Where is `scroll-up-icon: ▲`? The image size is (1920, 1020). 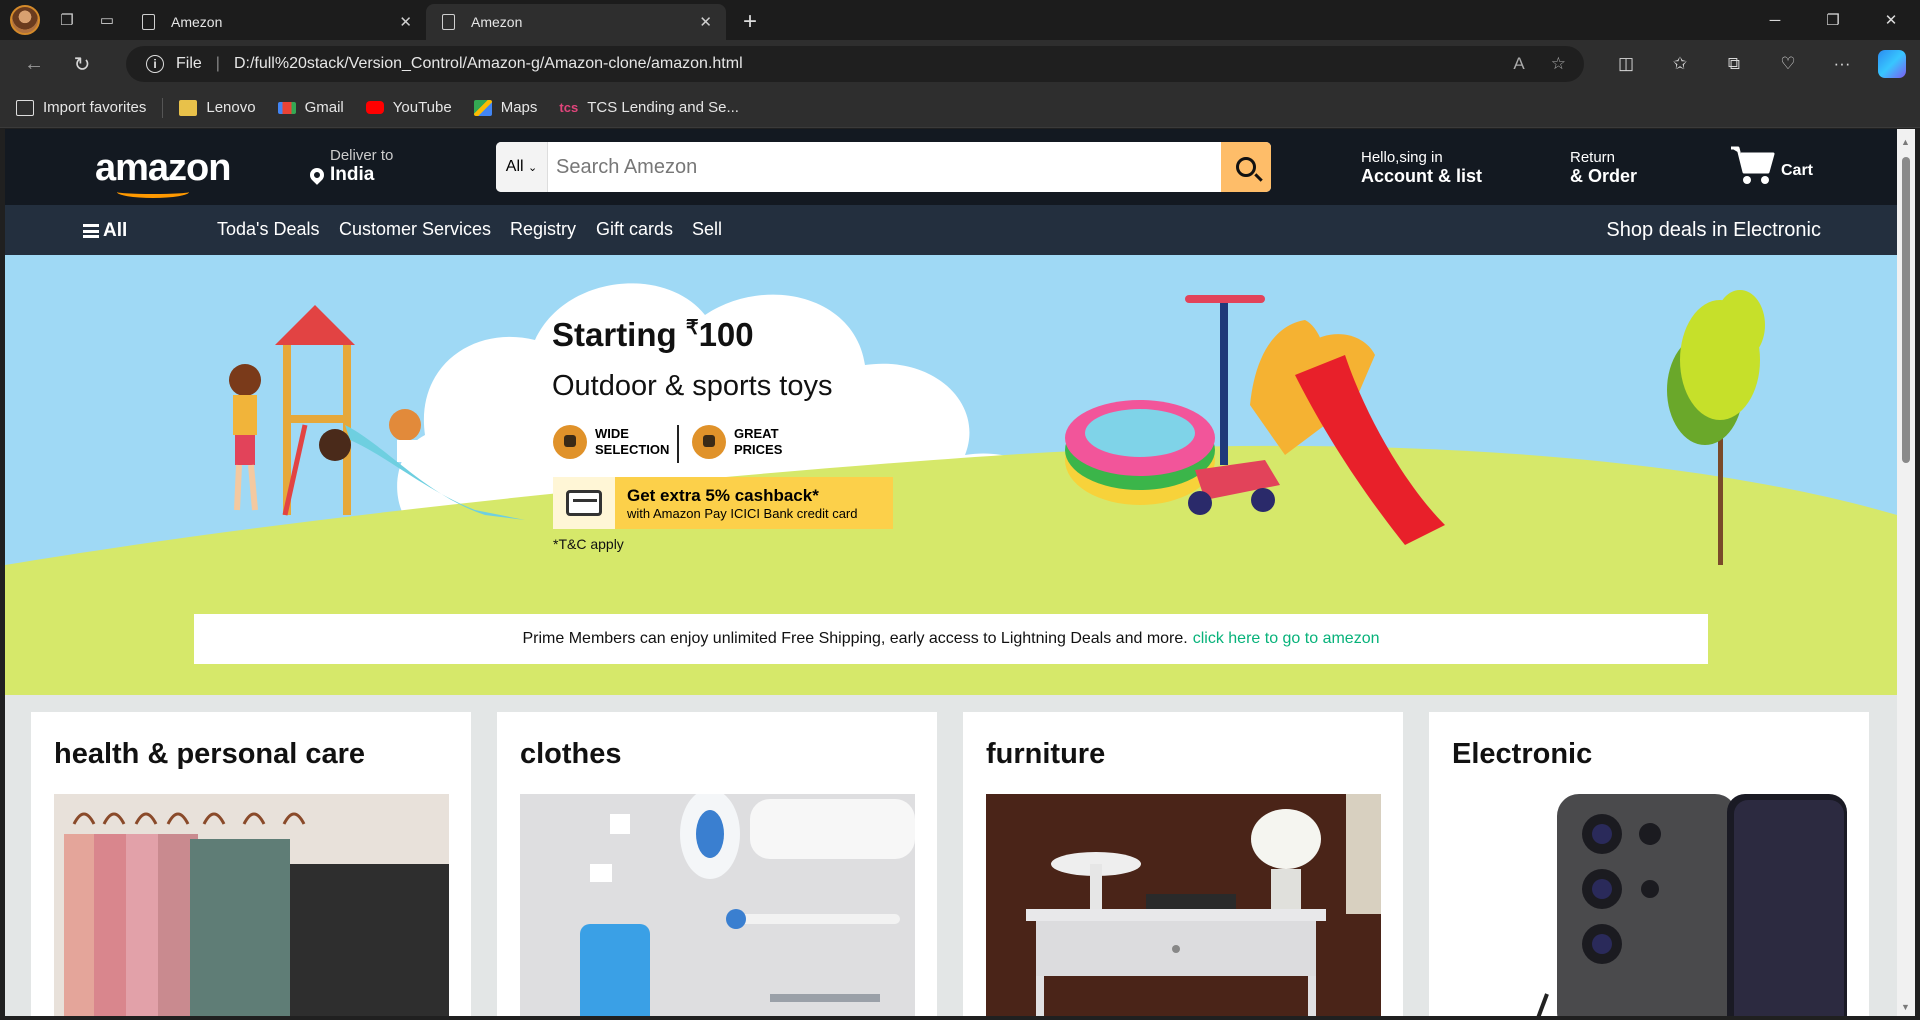 scroll-up-icon: ▲ is located at coordinates (1905, 142).